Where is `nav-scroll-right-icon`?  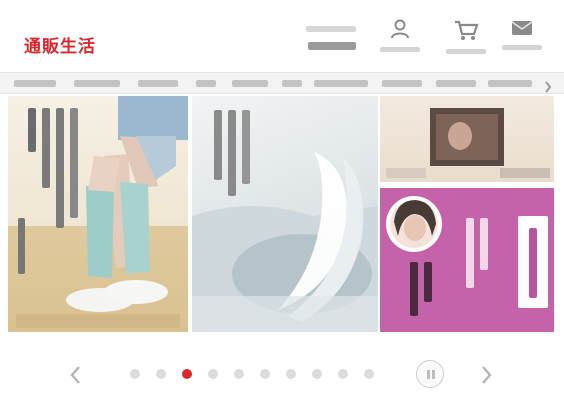
nav-scroll-right-icon is located at coordinates (548, 85).